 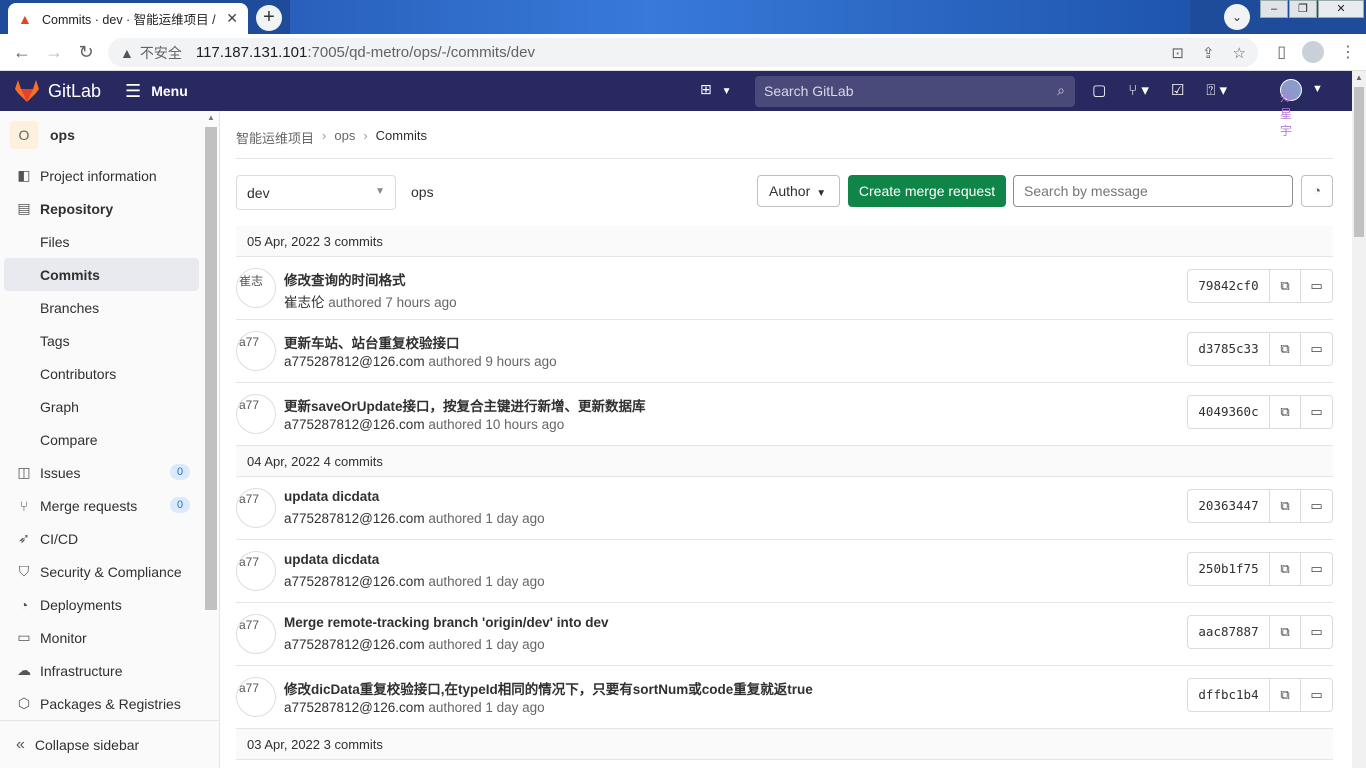 I want to click on sidebar-scrollbar: ▲, so click(x=211, y=416).